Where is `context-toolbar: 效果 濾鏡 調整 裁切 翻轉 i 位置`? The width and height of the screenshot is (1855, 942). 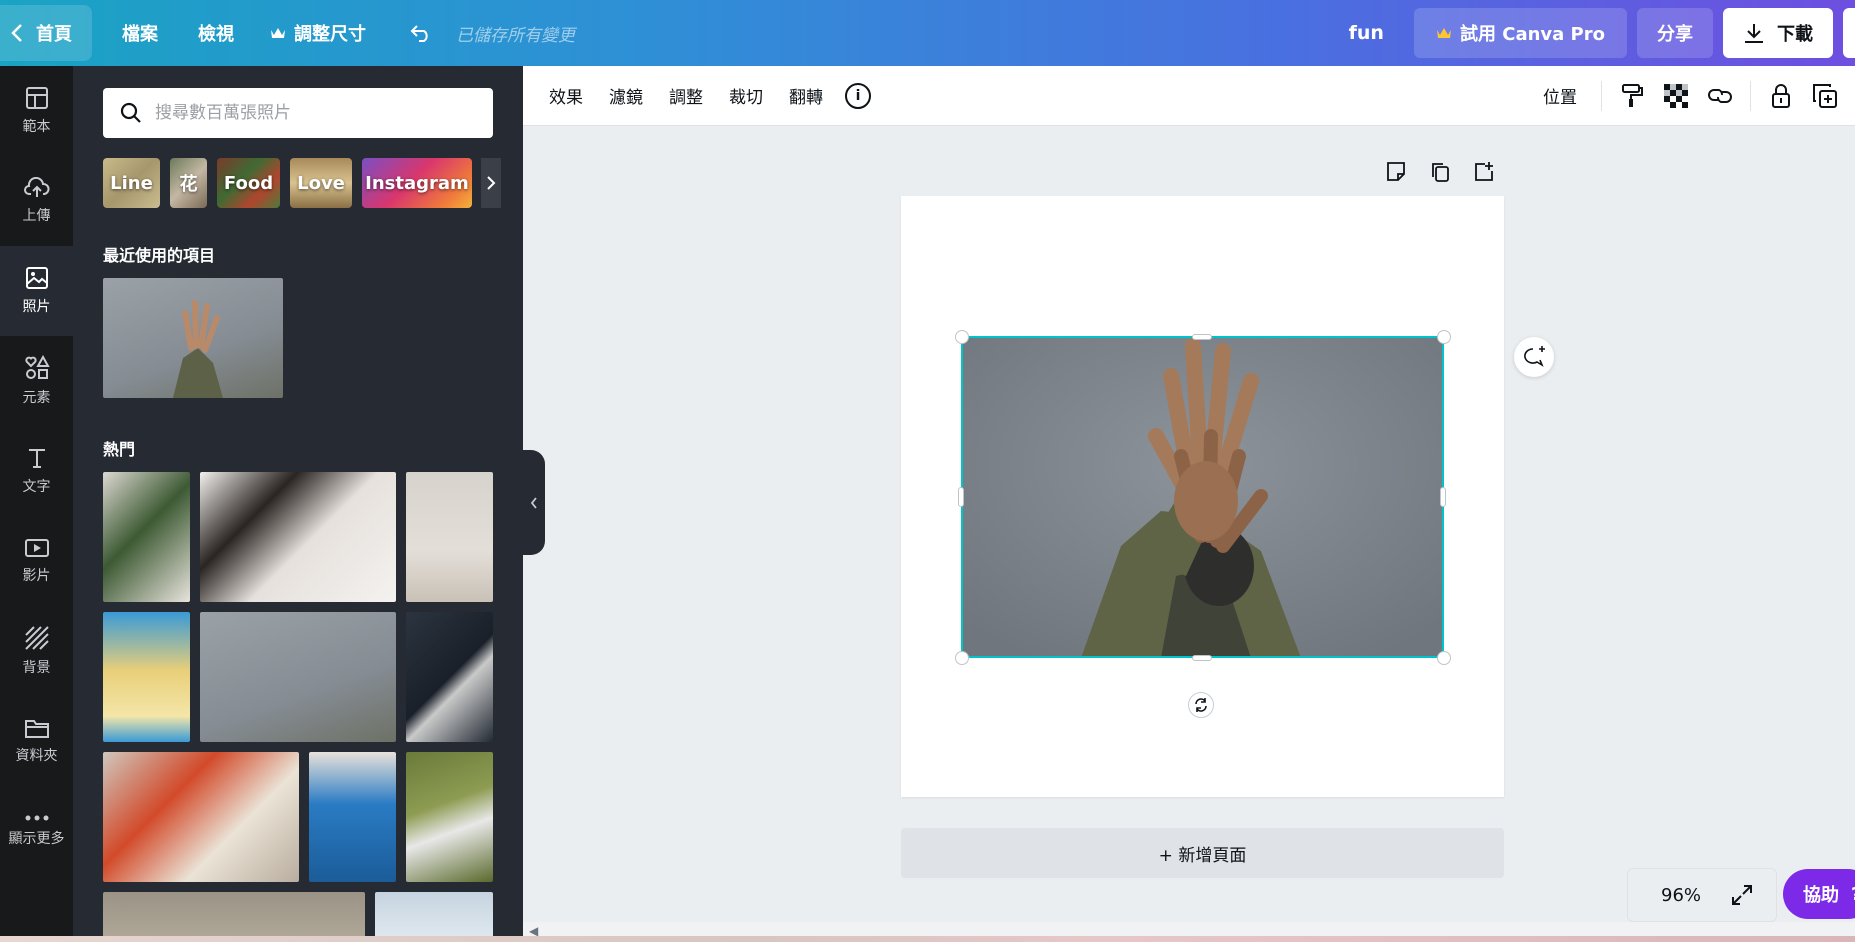 context-toolbar: 效果 濾鏡 調整 裁切 翻轉 i 位置 is located at coordinates (1189, 96).